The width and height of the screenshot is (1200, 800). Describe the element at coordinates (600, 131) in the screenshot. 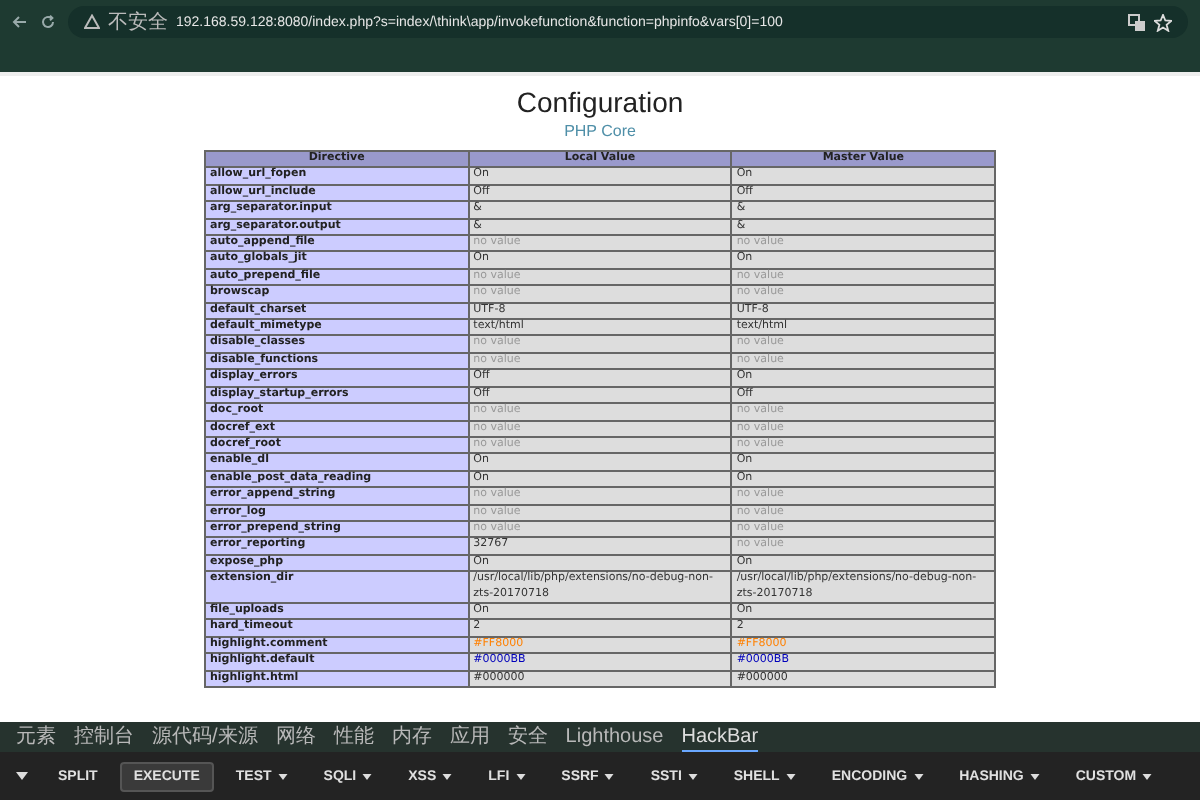

I see `section-heading: PHP Core` at that location.